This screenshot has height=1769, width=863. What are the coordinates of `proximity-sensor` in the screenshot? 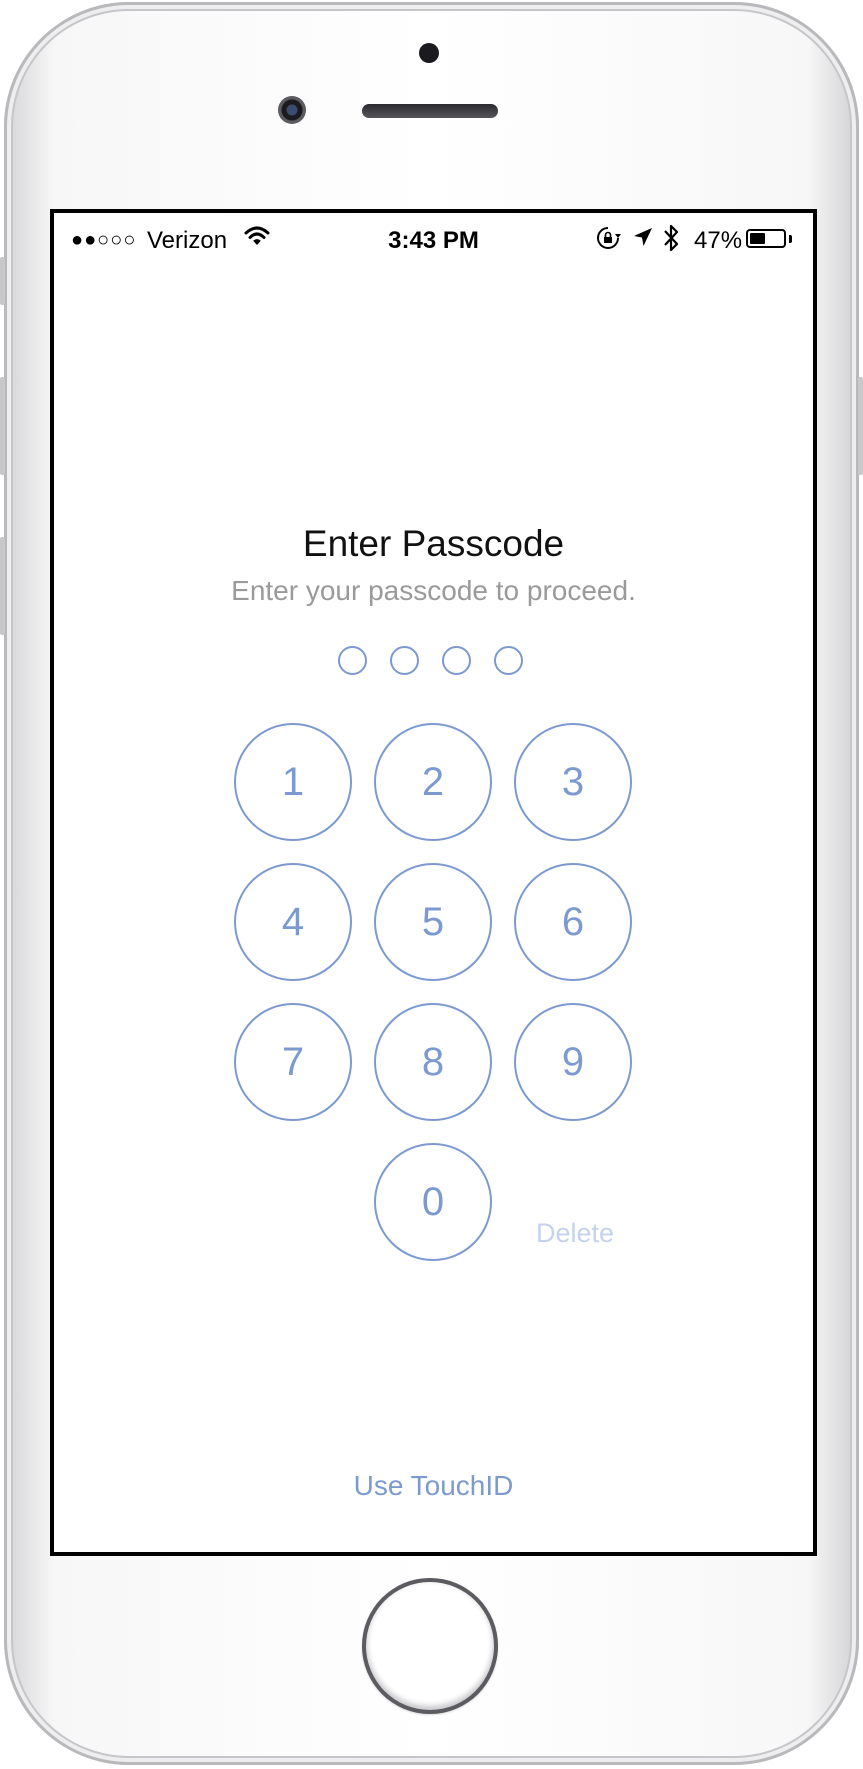 It's located at (429, 53).